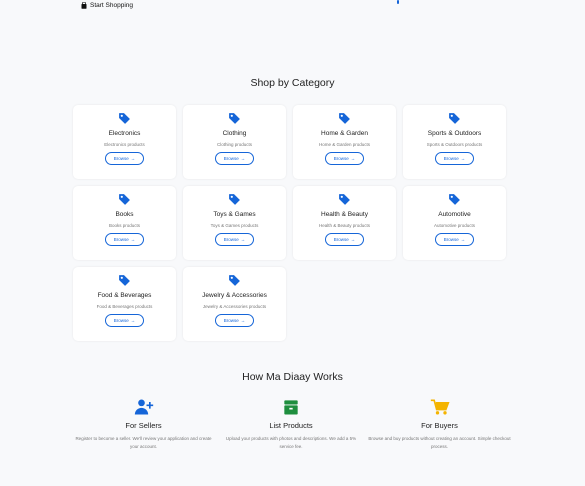  Describe the element at coordinates (292, 377) in the screenshot. I see `how-it-works-title: How Ma Diaay Works` at that location.